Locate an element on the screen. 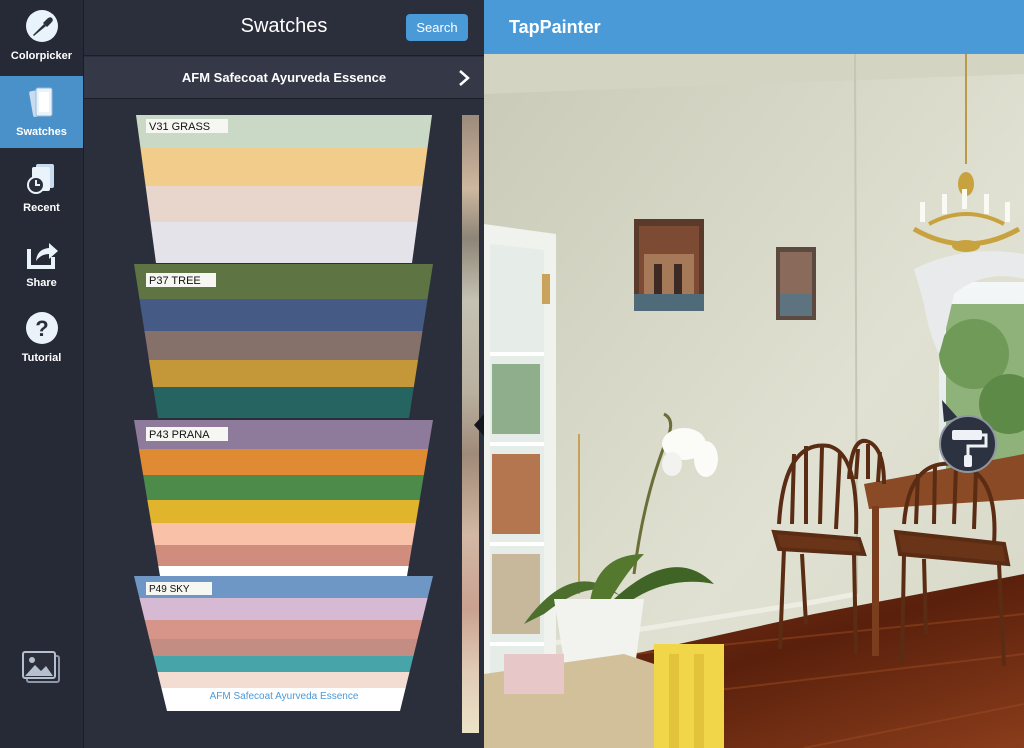 The height and width of the screenshot is (748, 1024). swatch-card-v31-grass is located at coordinates (284, 189).